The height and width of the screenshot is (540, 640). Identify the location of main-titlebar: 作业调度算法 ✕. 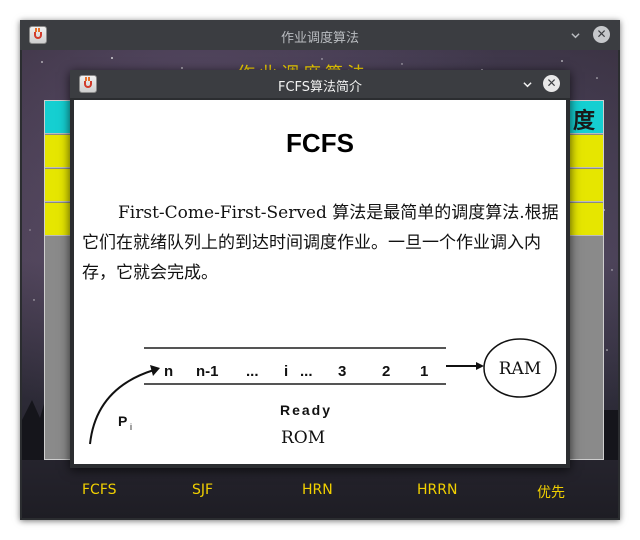
(320, 35).